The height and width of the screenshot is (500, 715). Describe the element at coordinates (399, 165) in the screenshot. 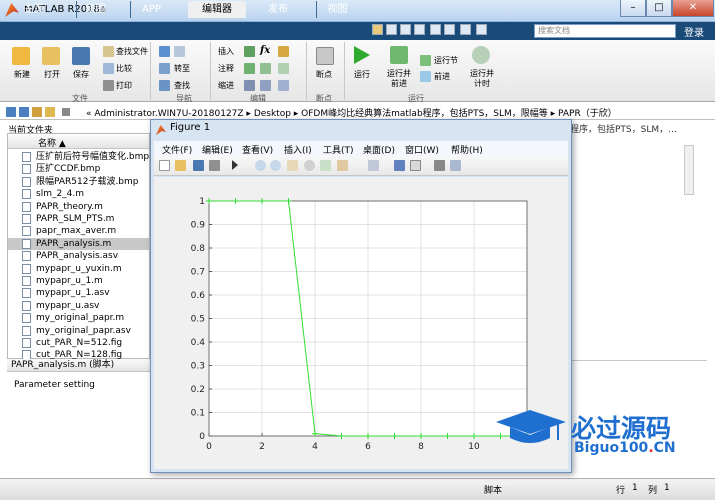

I see `colorbar-icon` at that location.